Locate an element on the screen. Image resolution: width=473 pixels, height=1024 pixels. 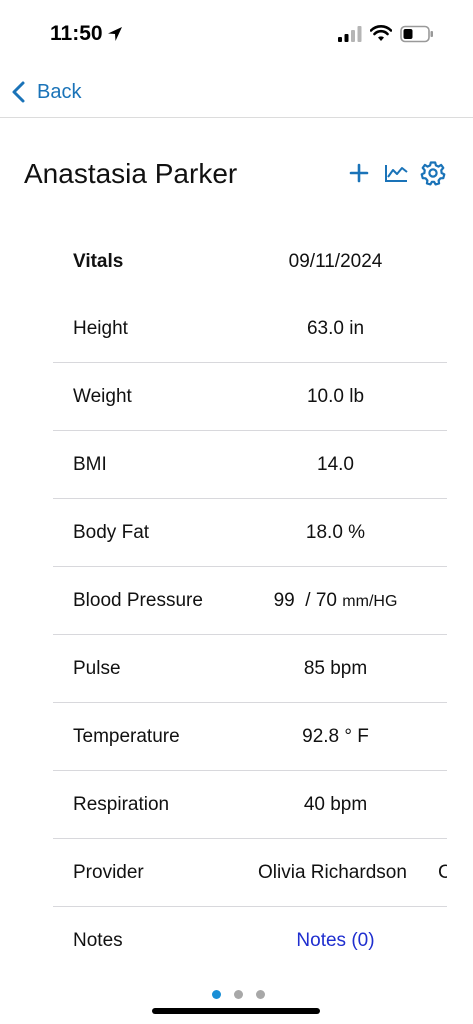
vital-label: Height is located at coordinates (100, 328).